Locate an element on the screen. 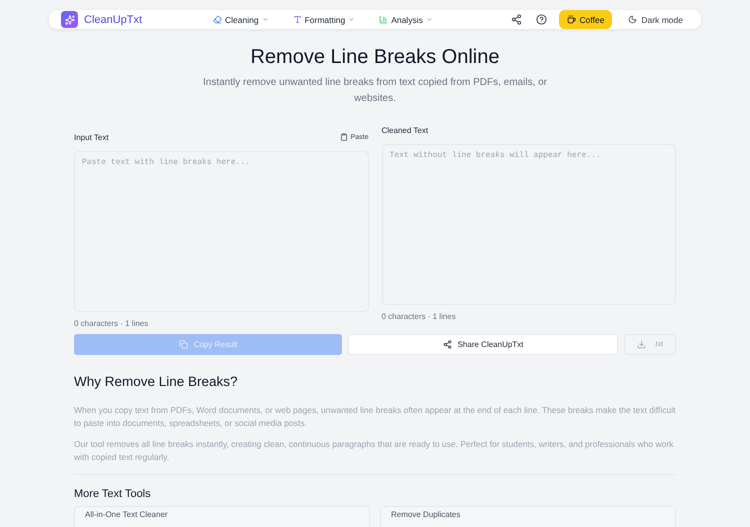 The width and height of the screenshot is (750, 527). copy-icon is located at coordinates (183, 344).